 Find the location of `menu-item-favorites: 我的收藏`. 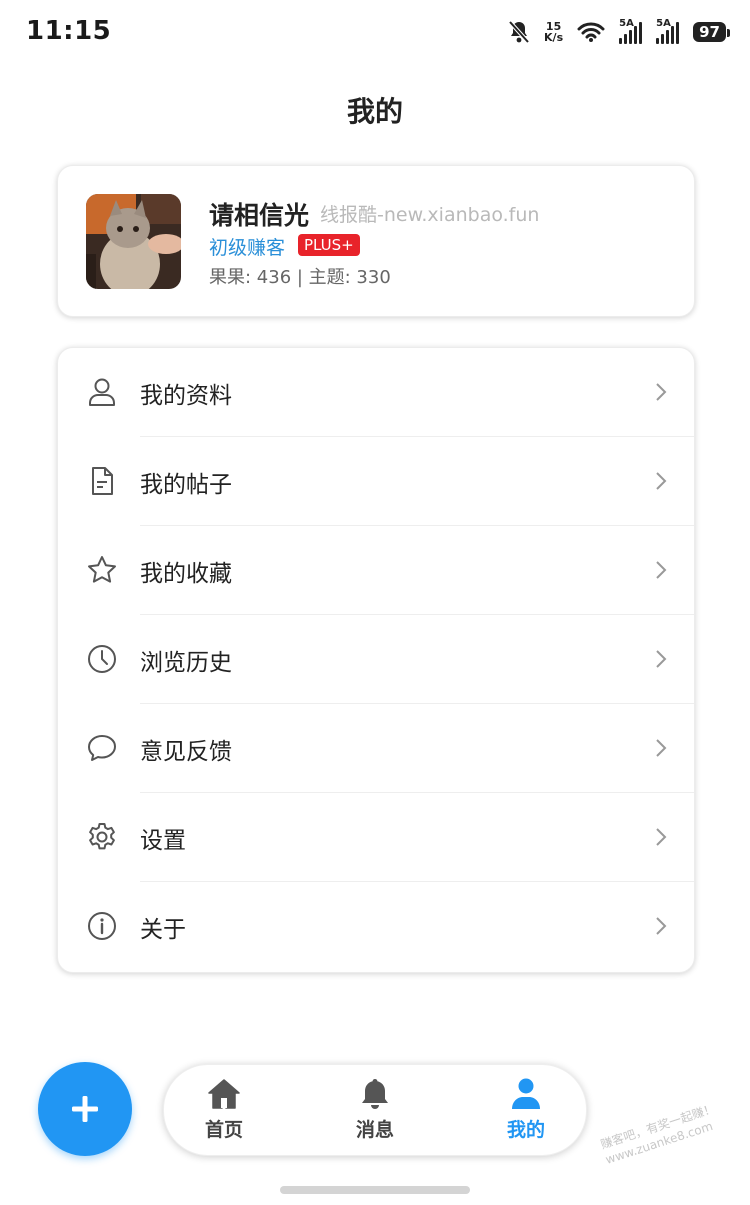

menu-item-favorites: 我的收藏 is located at coordinates (376, 570).